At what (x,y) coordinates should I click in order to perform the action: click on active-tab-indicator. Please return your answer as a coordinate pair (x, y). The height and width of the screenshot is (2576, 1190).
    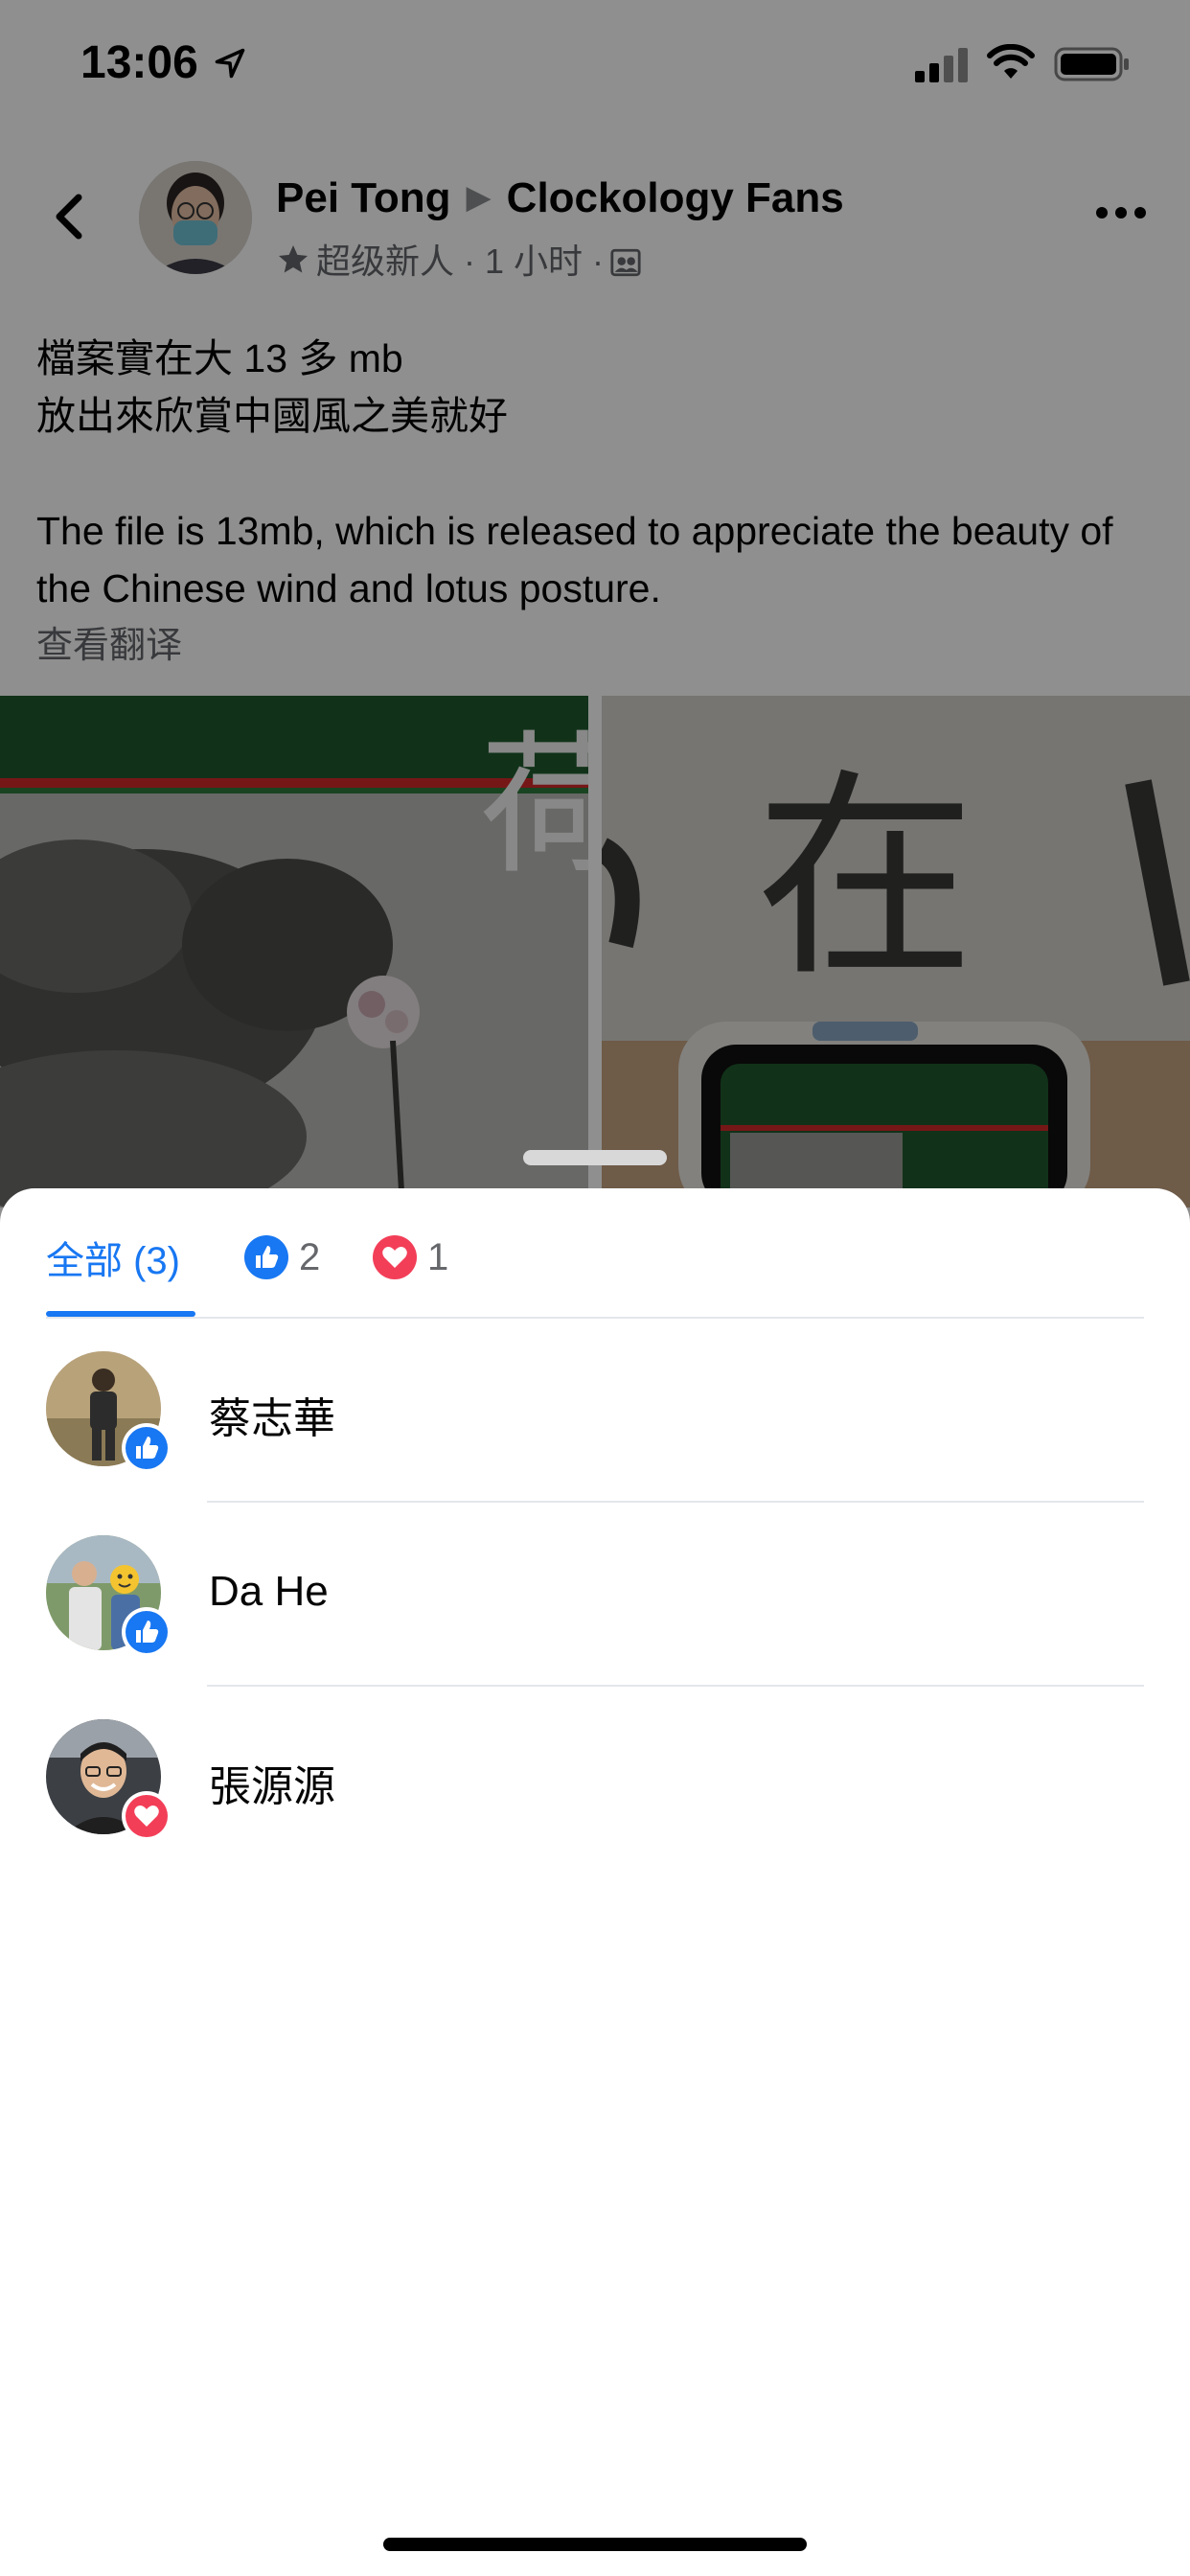
    Looking at the image, I should click on (121, 1314).